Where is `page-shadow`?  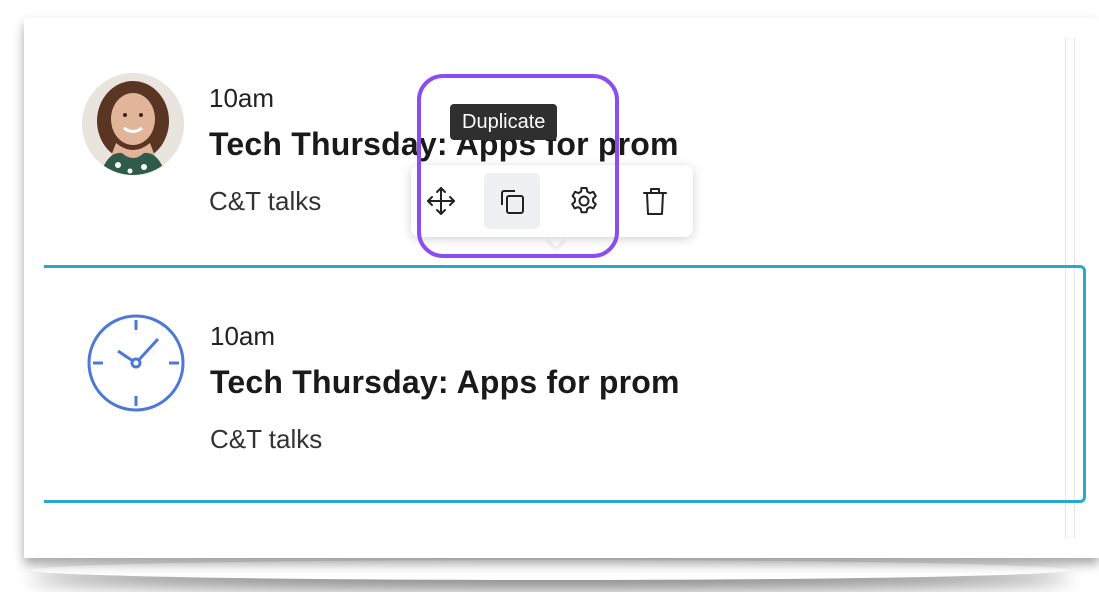 page-shadow is located at coordinates (550, 570).